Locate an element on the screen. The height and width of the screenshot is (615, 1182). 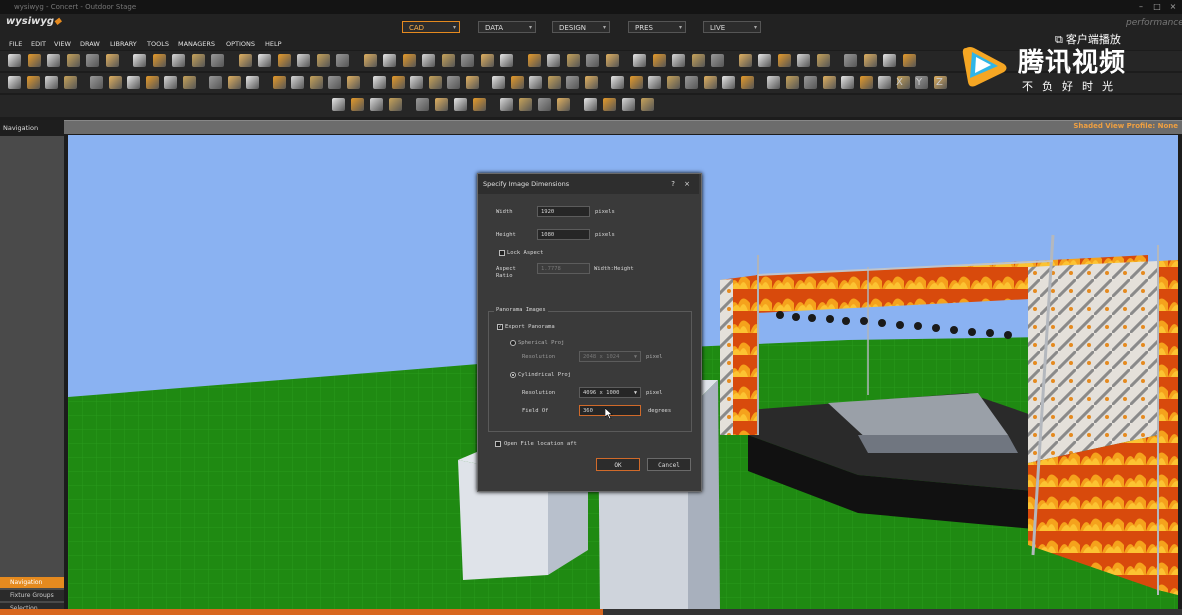
open-file-location-checkbox is located at coordinates (498, 444).